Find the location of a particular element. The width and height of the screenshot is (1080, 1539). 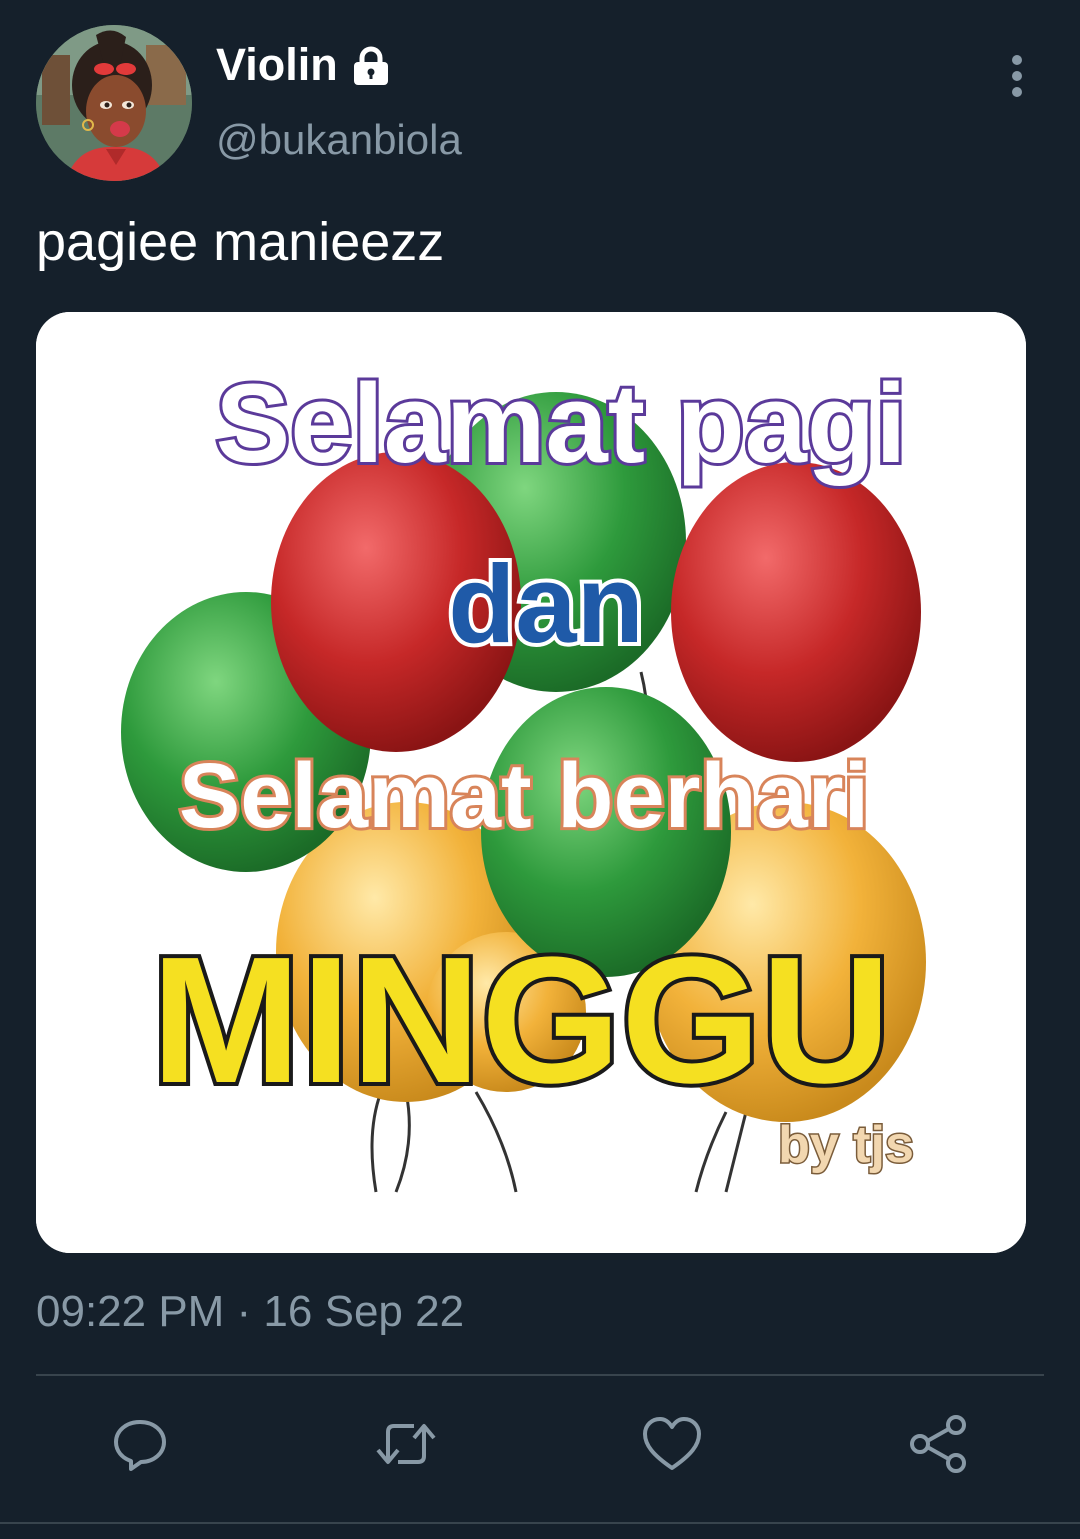

lock-icon is located at coordinates (371, 66).